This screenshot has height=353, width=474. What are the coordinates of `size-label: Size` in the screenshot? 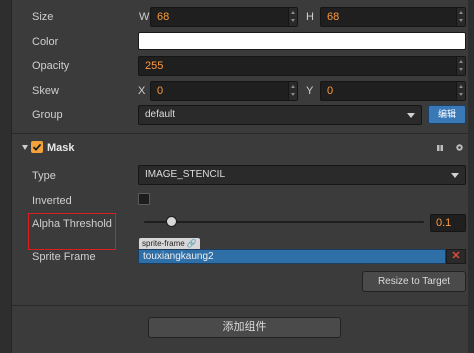 It's located at (43, 17).